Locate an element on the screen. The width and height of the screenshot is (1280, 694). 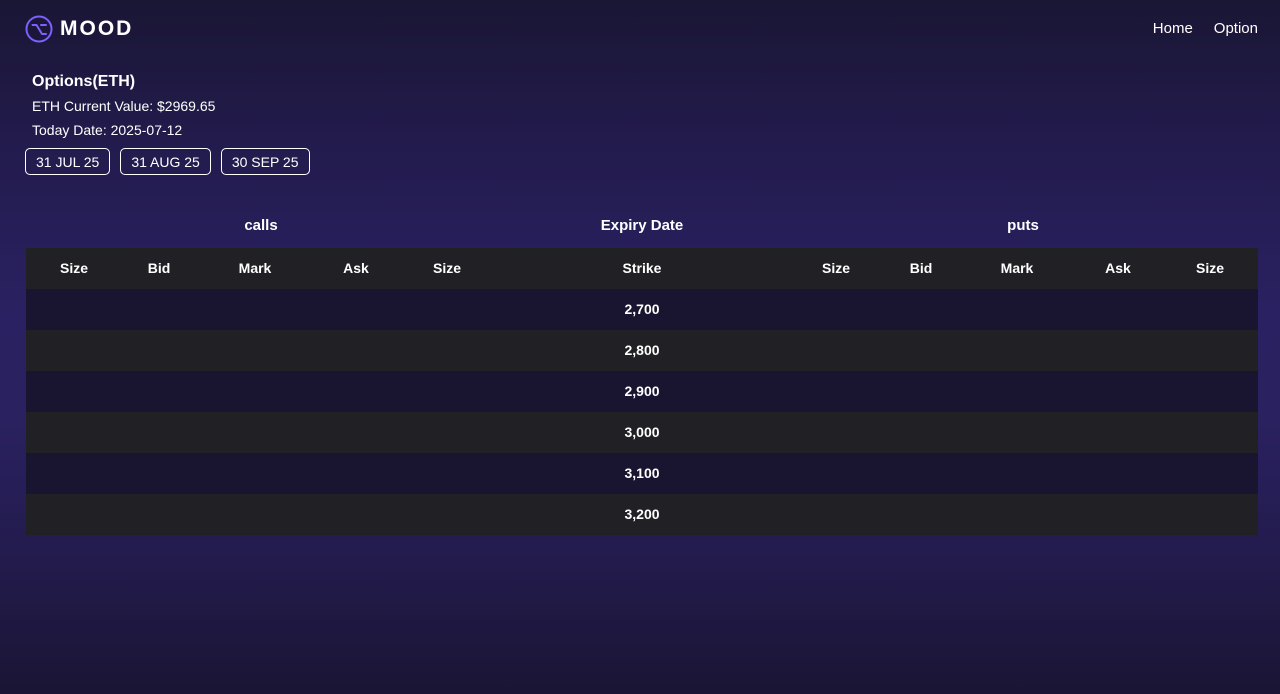
table-row: 3,200 is located at coordinates (642, 514).